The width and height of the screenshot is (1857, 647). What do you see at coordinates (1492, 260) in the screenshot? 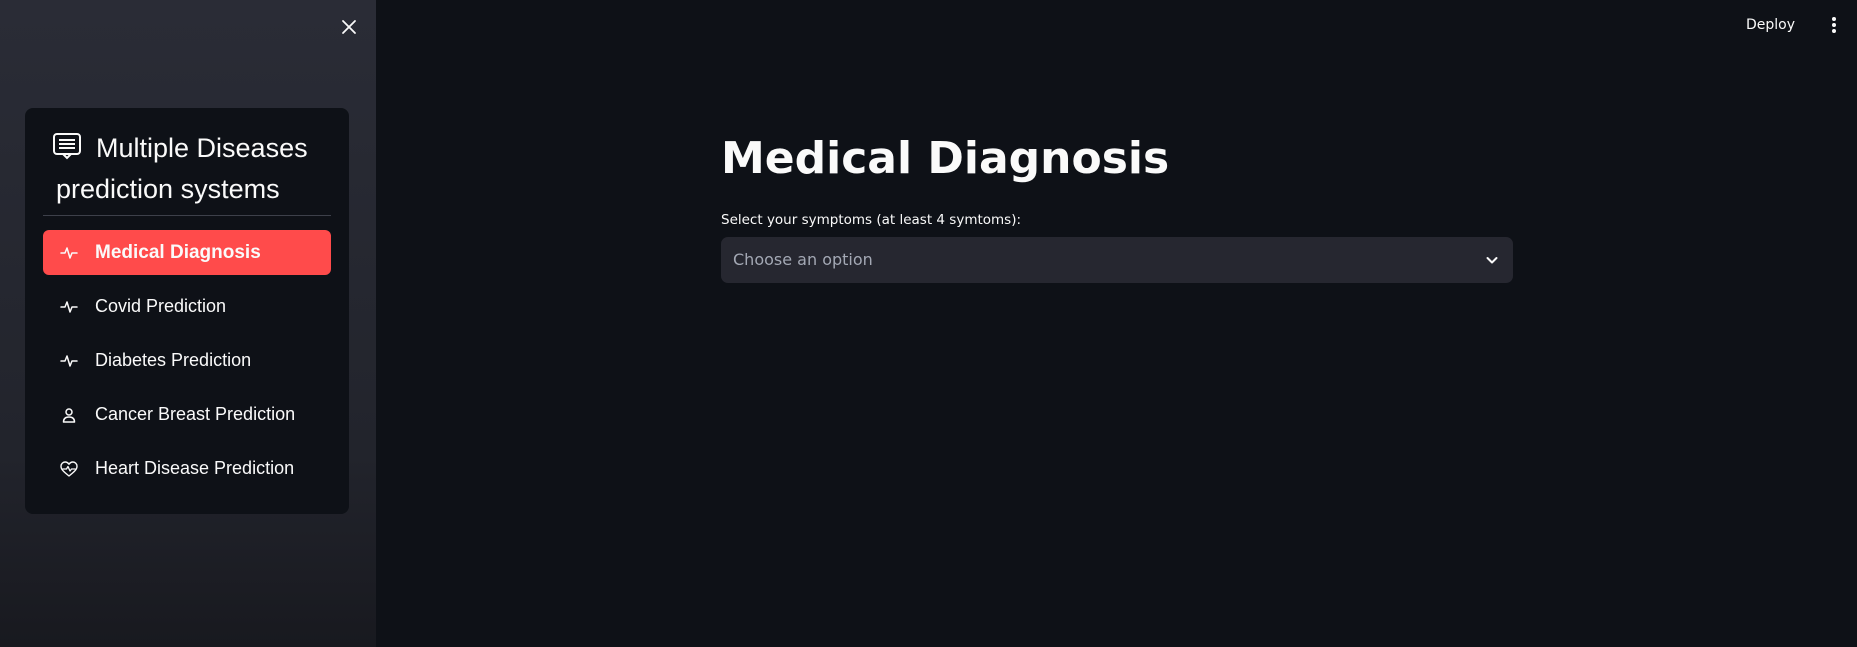
I see `chevron-down-icon` at bounding box center [1492, 260].